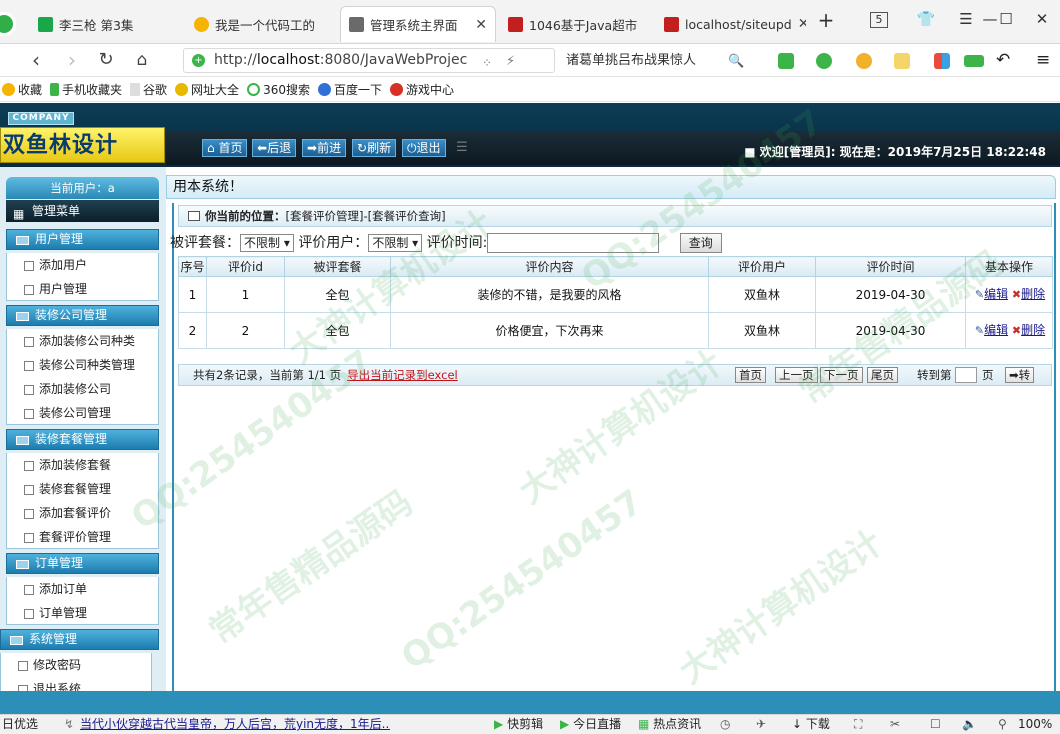 This screenshot has width=1060, height=734. I want to click on video-icon, so click(45, 24).